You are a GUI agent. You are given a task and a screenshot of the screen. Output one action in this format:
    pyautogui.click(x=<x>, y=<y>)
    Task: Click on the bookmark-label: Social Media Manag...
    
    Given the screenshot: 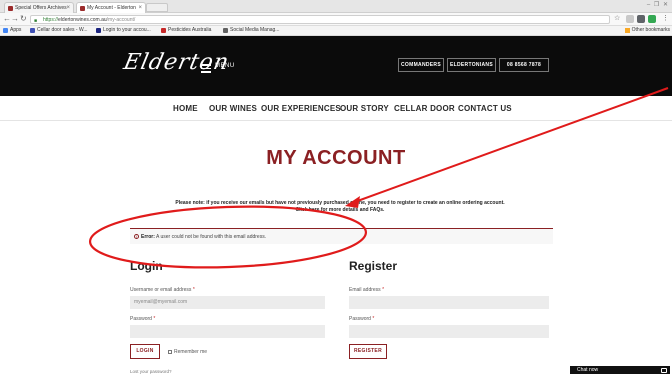 What is the action you would take?
    pyautogui.click(x=255, y=30)
    